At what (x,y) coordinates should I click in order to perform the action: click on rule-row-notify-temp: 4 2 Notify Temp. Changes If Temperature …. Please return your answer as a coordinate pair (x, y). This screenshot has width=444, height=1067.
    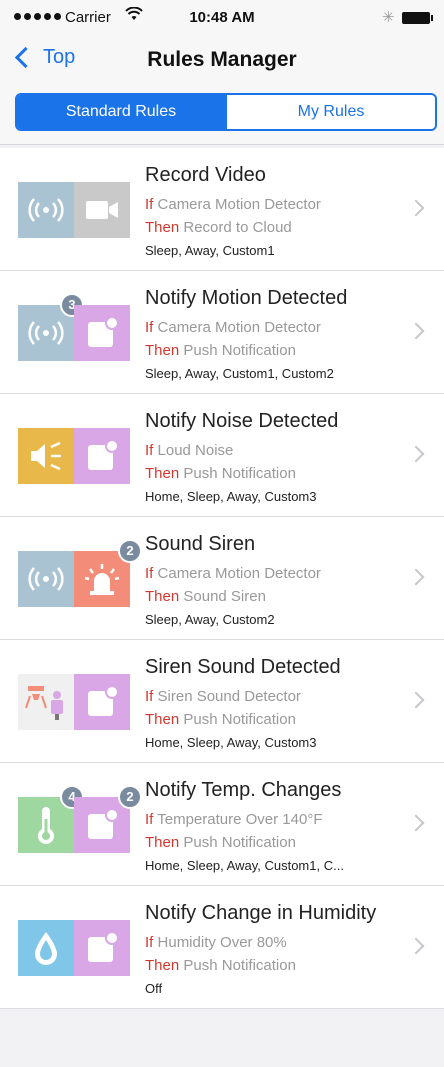
    Looking at the image, I should click on (222, 824).